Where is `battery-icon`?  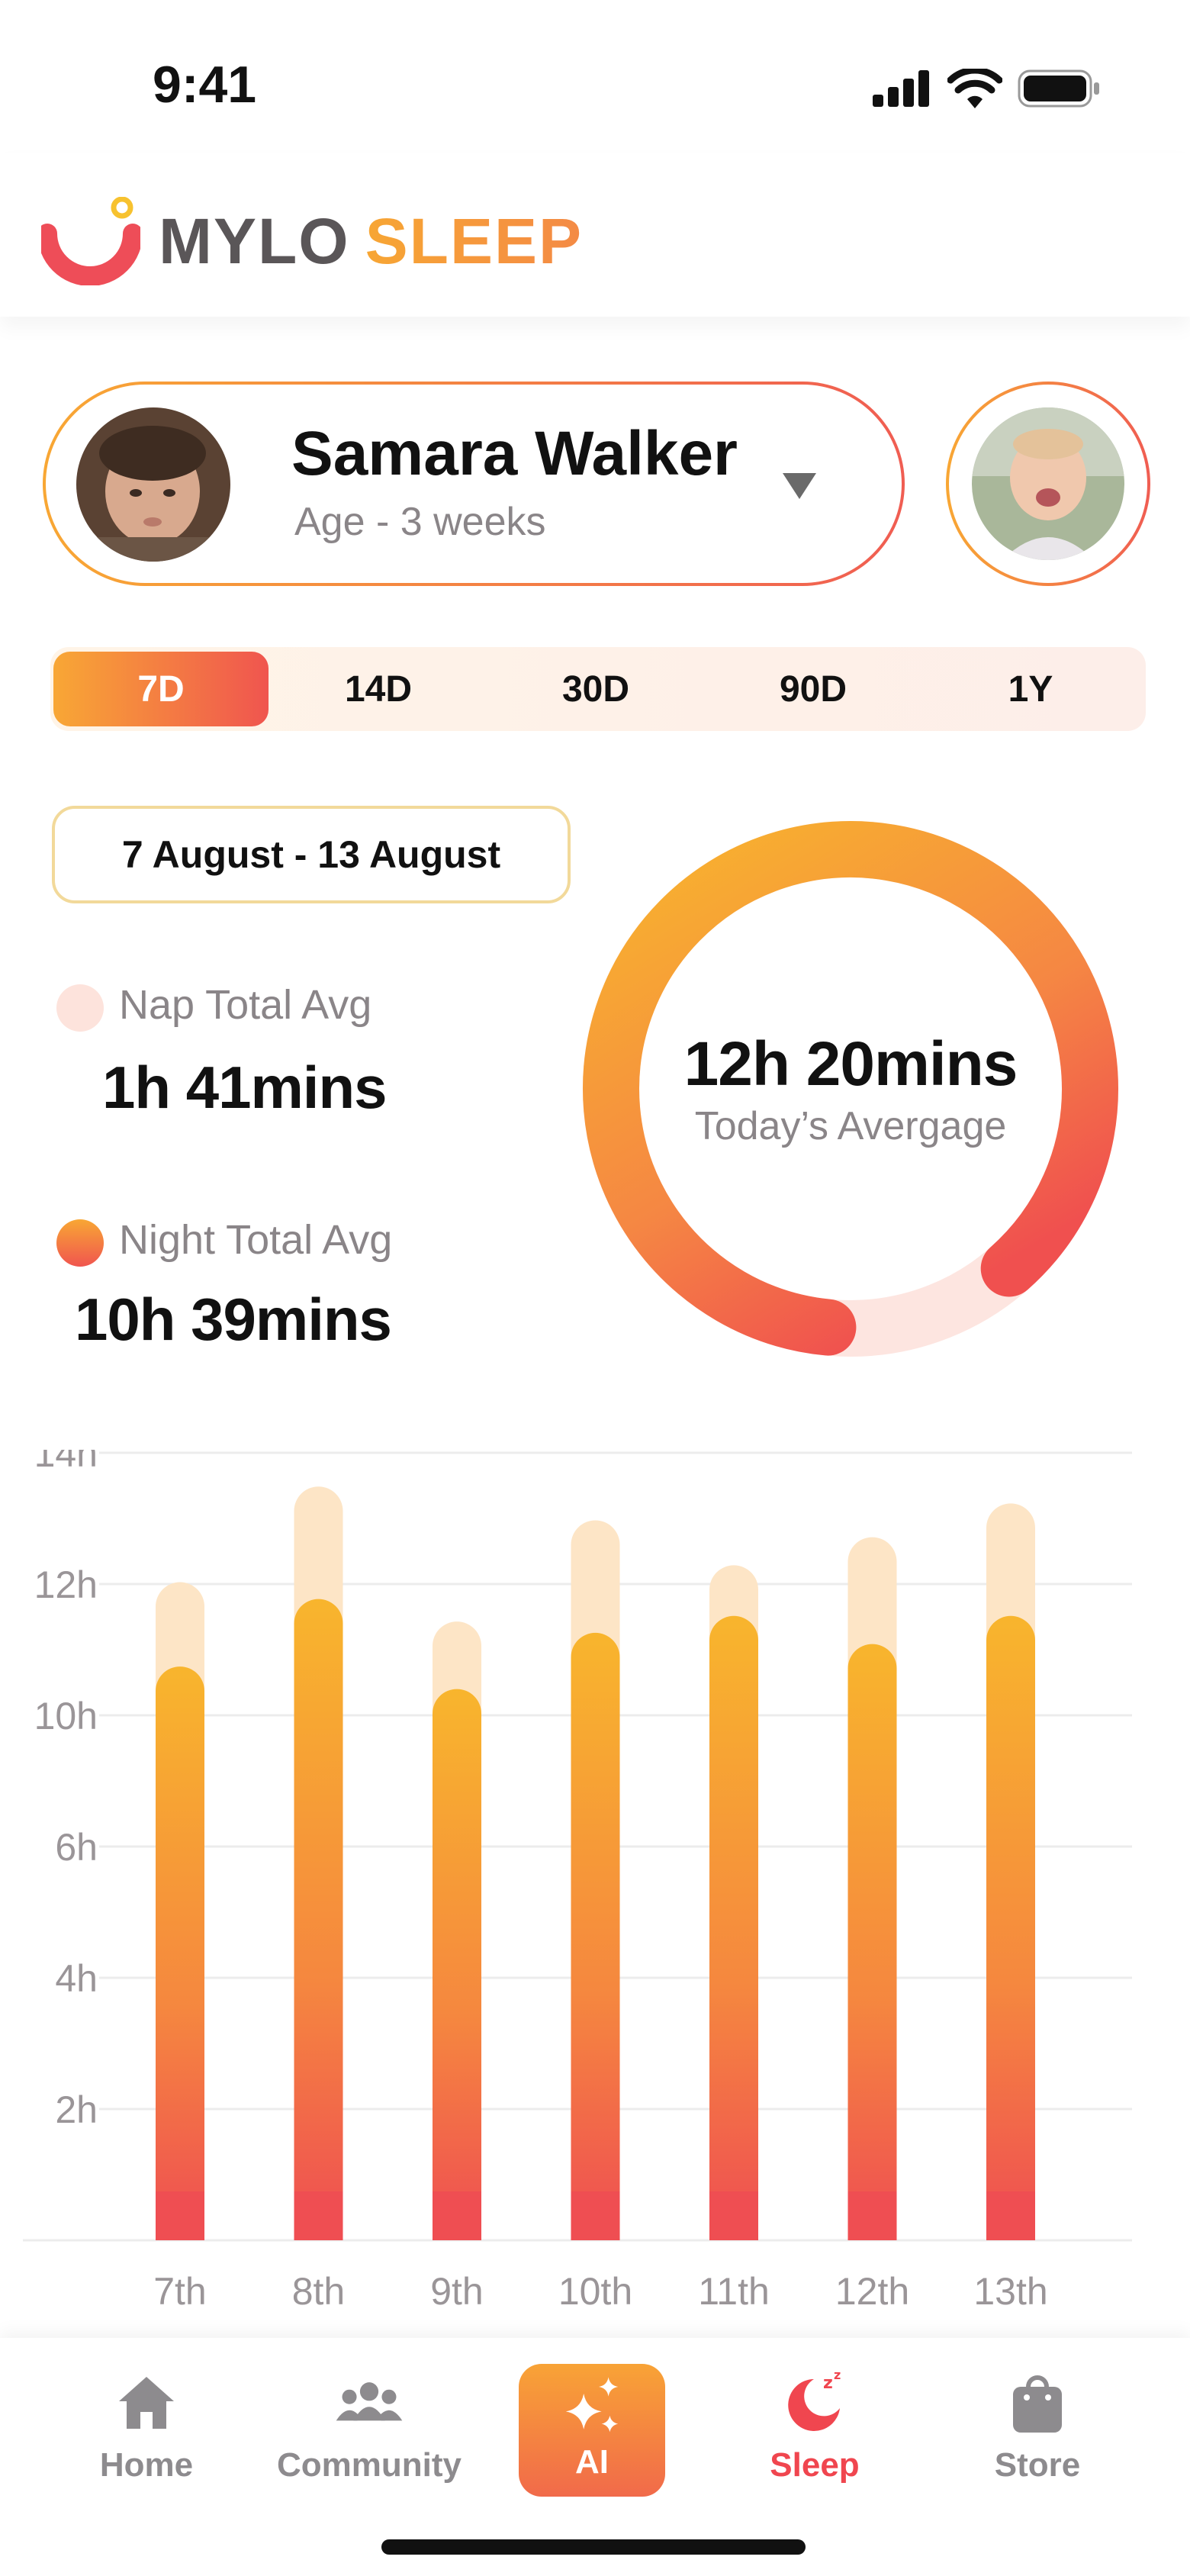 battery-icon is located at coordinates (1058, 88).